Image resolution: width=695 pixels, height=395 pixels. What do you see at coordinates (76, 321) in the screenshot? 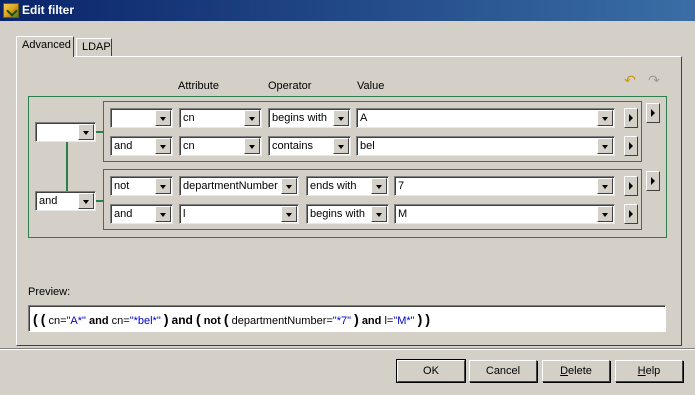
I see `preview-string: "A*"` at bounding box center [76, 321].